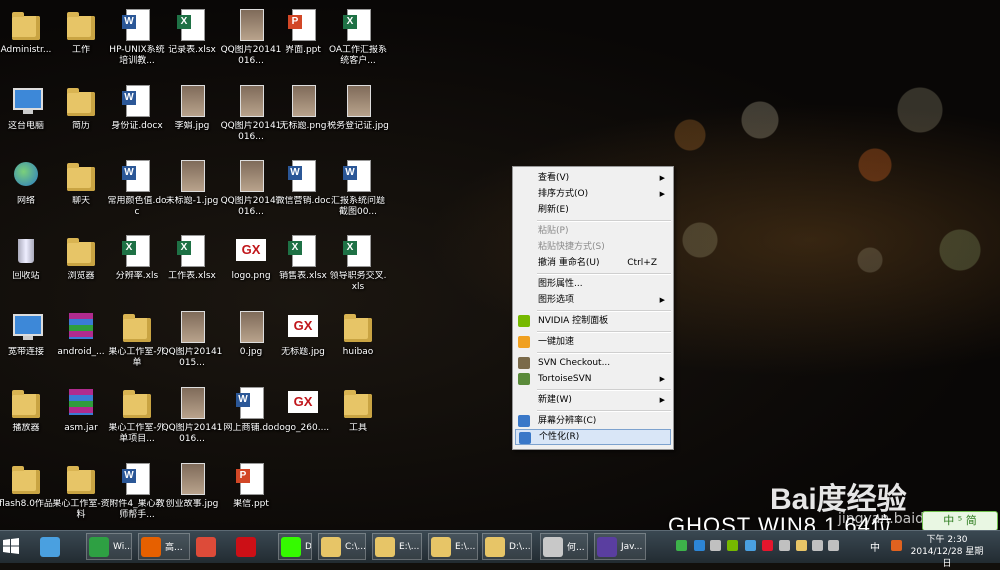 This screenshot has width=1000, height=570. Describe the element at coordinates (303, 117) in the screenshot. I see `desktop-icon: 无标题.png` at that location.